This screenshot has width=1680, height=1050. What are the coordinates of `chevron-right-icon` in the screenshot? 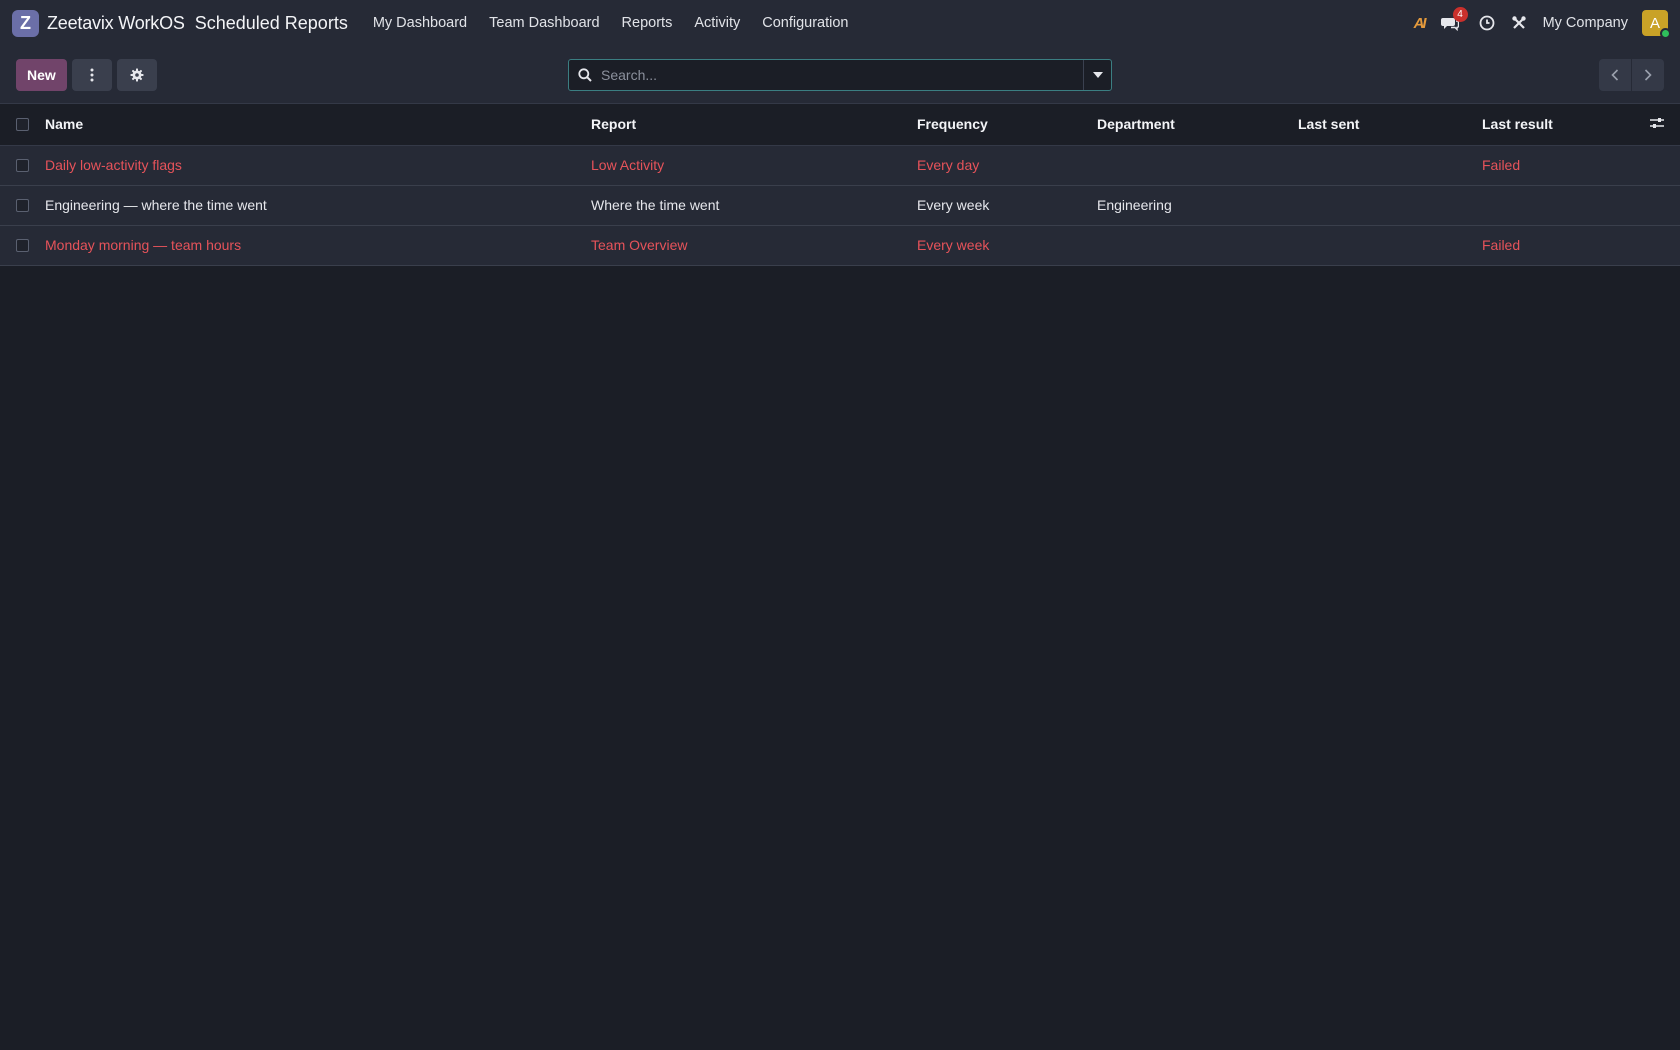 It's located at (1648, 75).